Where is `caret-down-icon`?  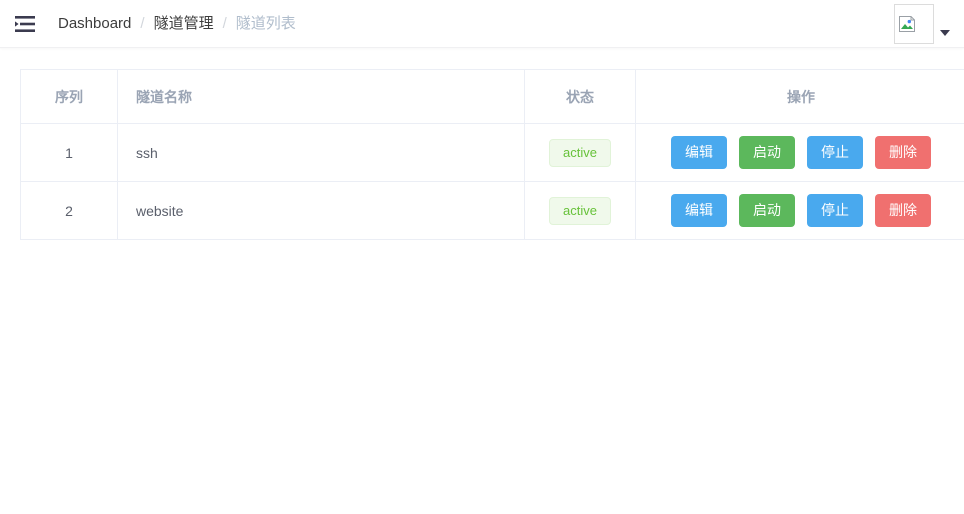
caret-down-icon is located at coordinates (945, 33).